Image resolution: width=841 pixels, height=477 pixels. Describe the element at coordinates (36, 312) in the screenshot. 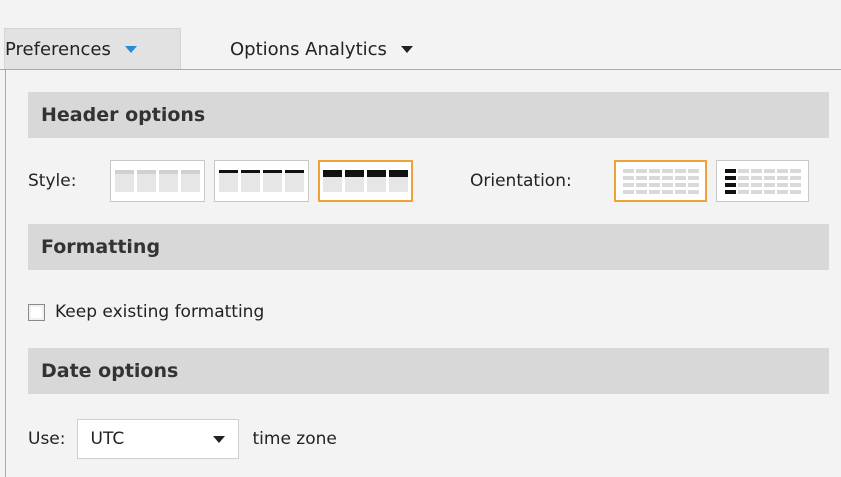

I see `keep-formatting-checkbox` at that location.